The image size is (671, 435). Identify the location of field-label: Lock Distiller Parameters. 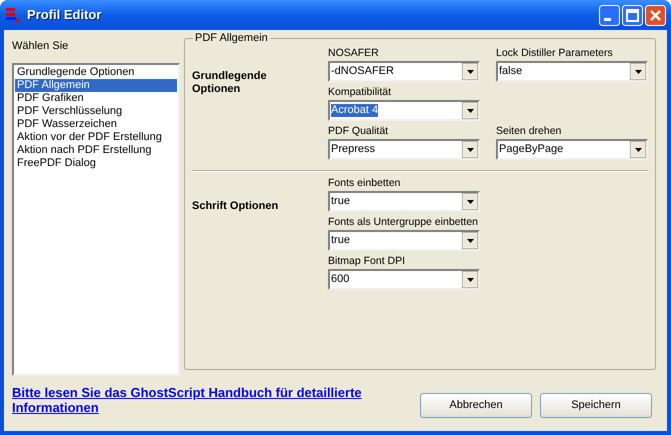
(554, 53).